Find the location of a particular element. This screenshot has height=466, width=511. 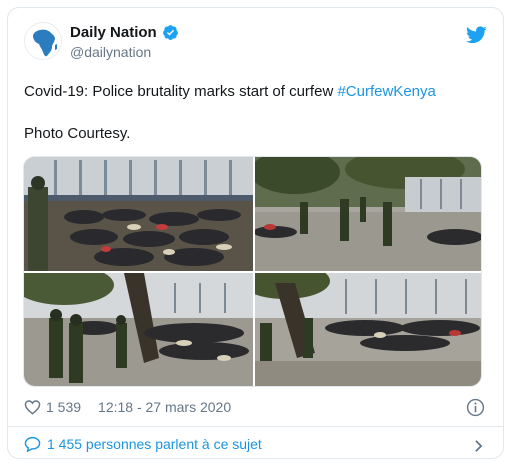

photo-police-and-crowd-under-tree is located at coordinates (138, 329).